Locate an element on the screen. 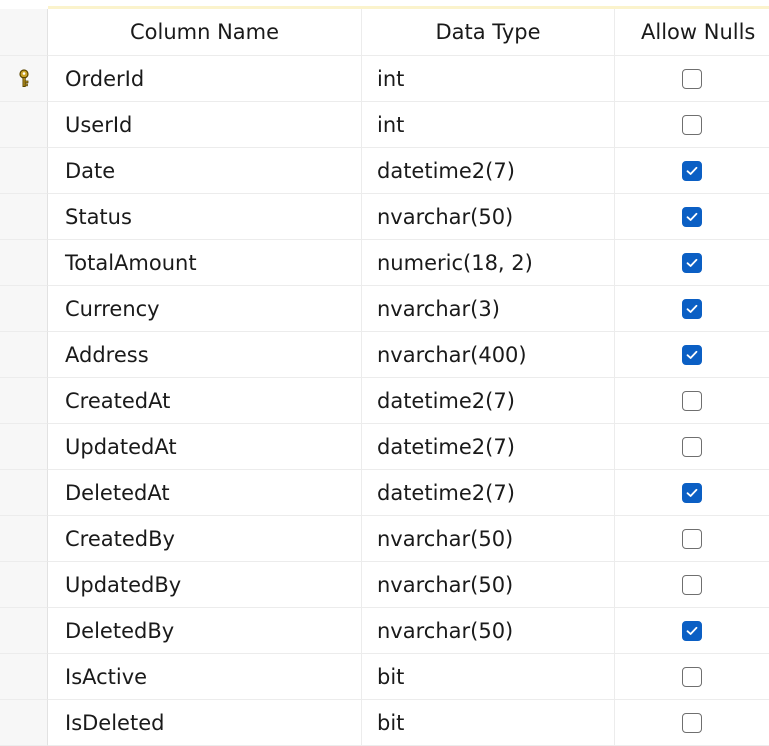  table-row-status: Status nvarchar(50) is located at coordinates (384, 217).